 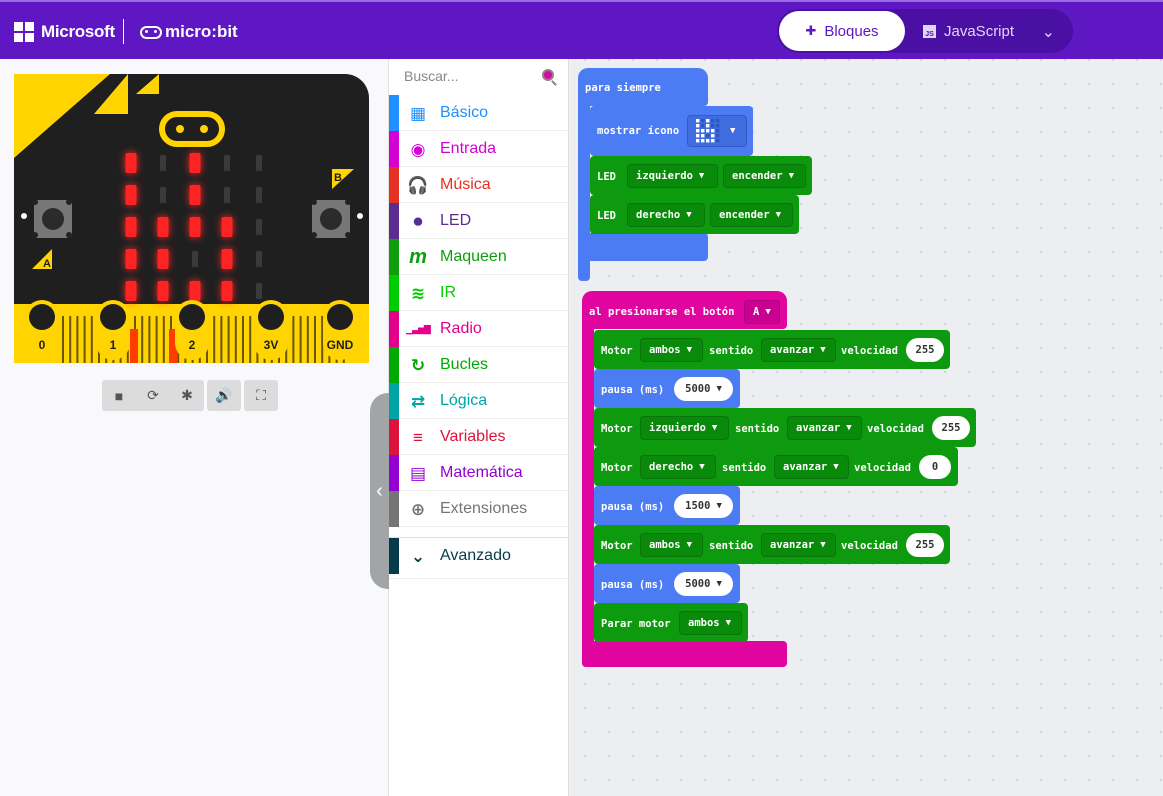 I want to click on led-off, so click(x=259, y=259).